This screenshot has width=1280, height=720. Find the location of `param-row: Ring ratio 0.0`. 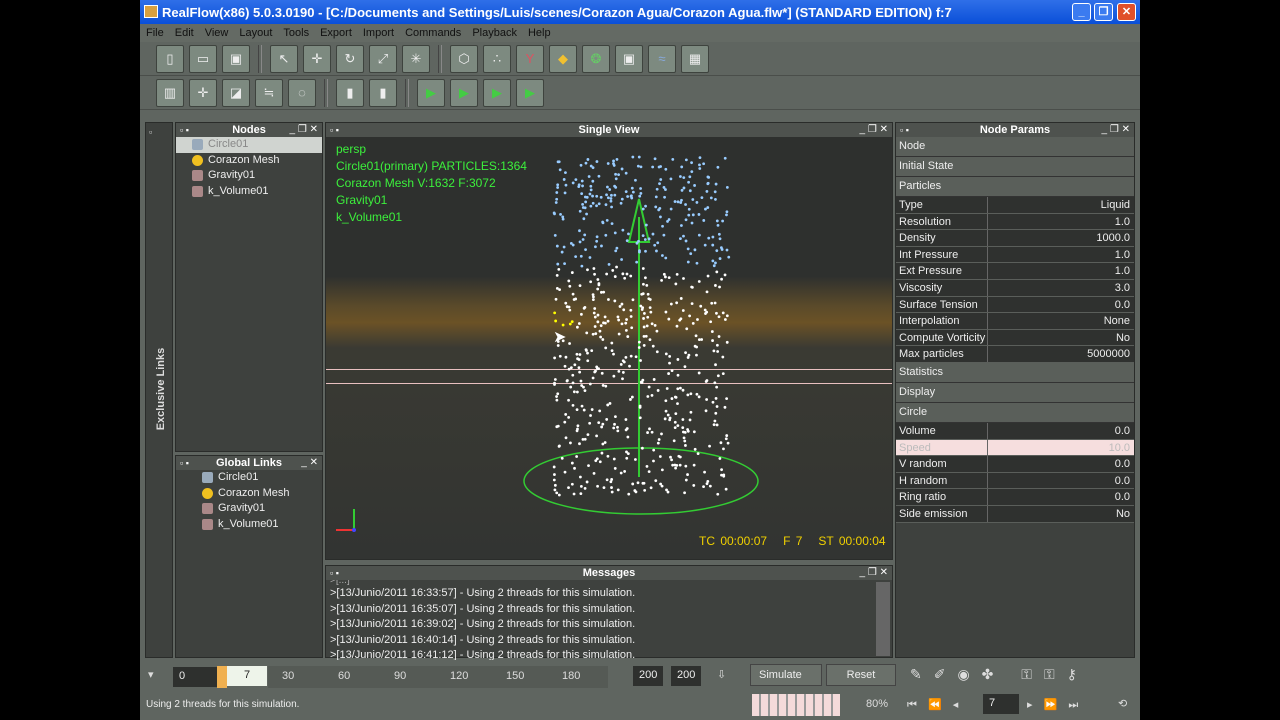

param-row: Ring ratio 0.0 is located at coordinates (1015, 497).